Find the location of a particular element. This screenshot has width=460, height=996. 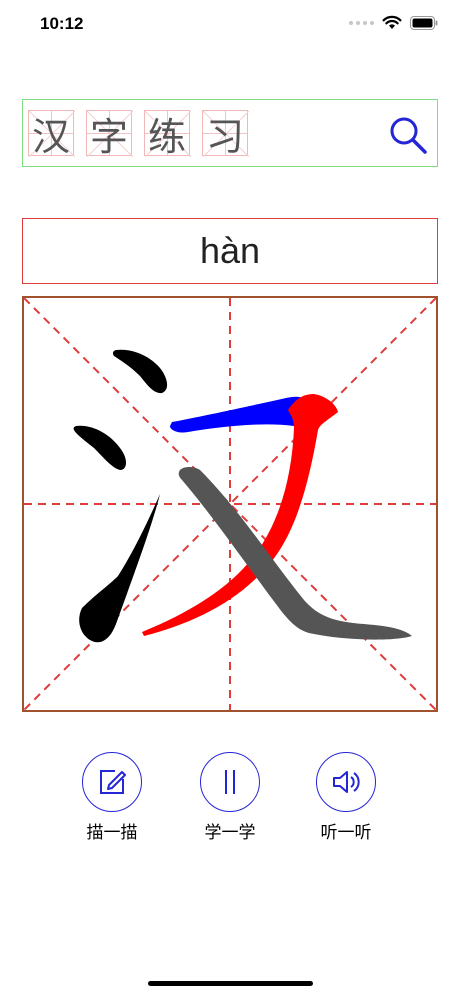

listen-button: 听一听 is located at coordinates (346, 797).